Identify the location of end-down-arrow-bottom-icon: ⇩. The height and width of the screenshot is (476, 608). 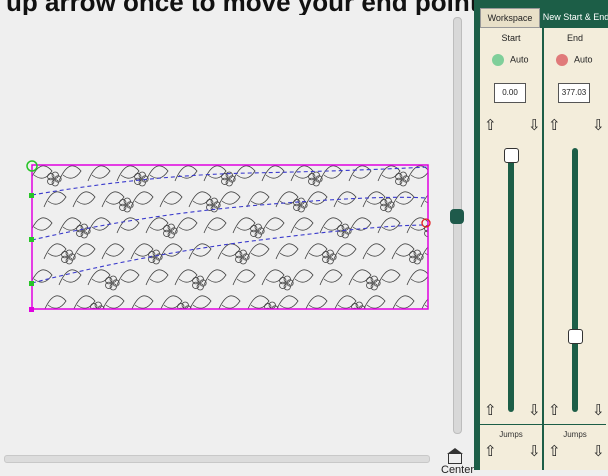
(598, 411).